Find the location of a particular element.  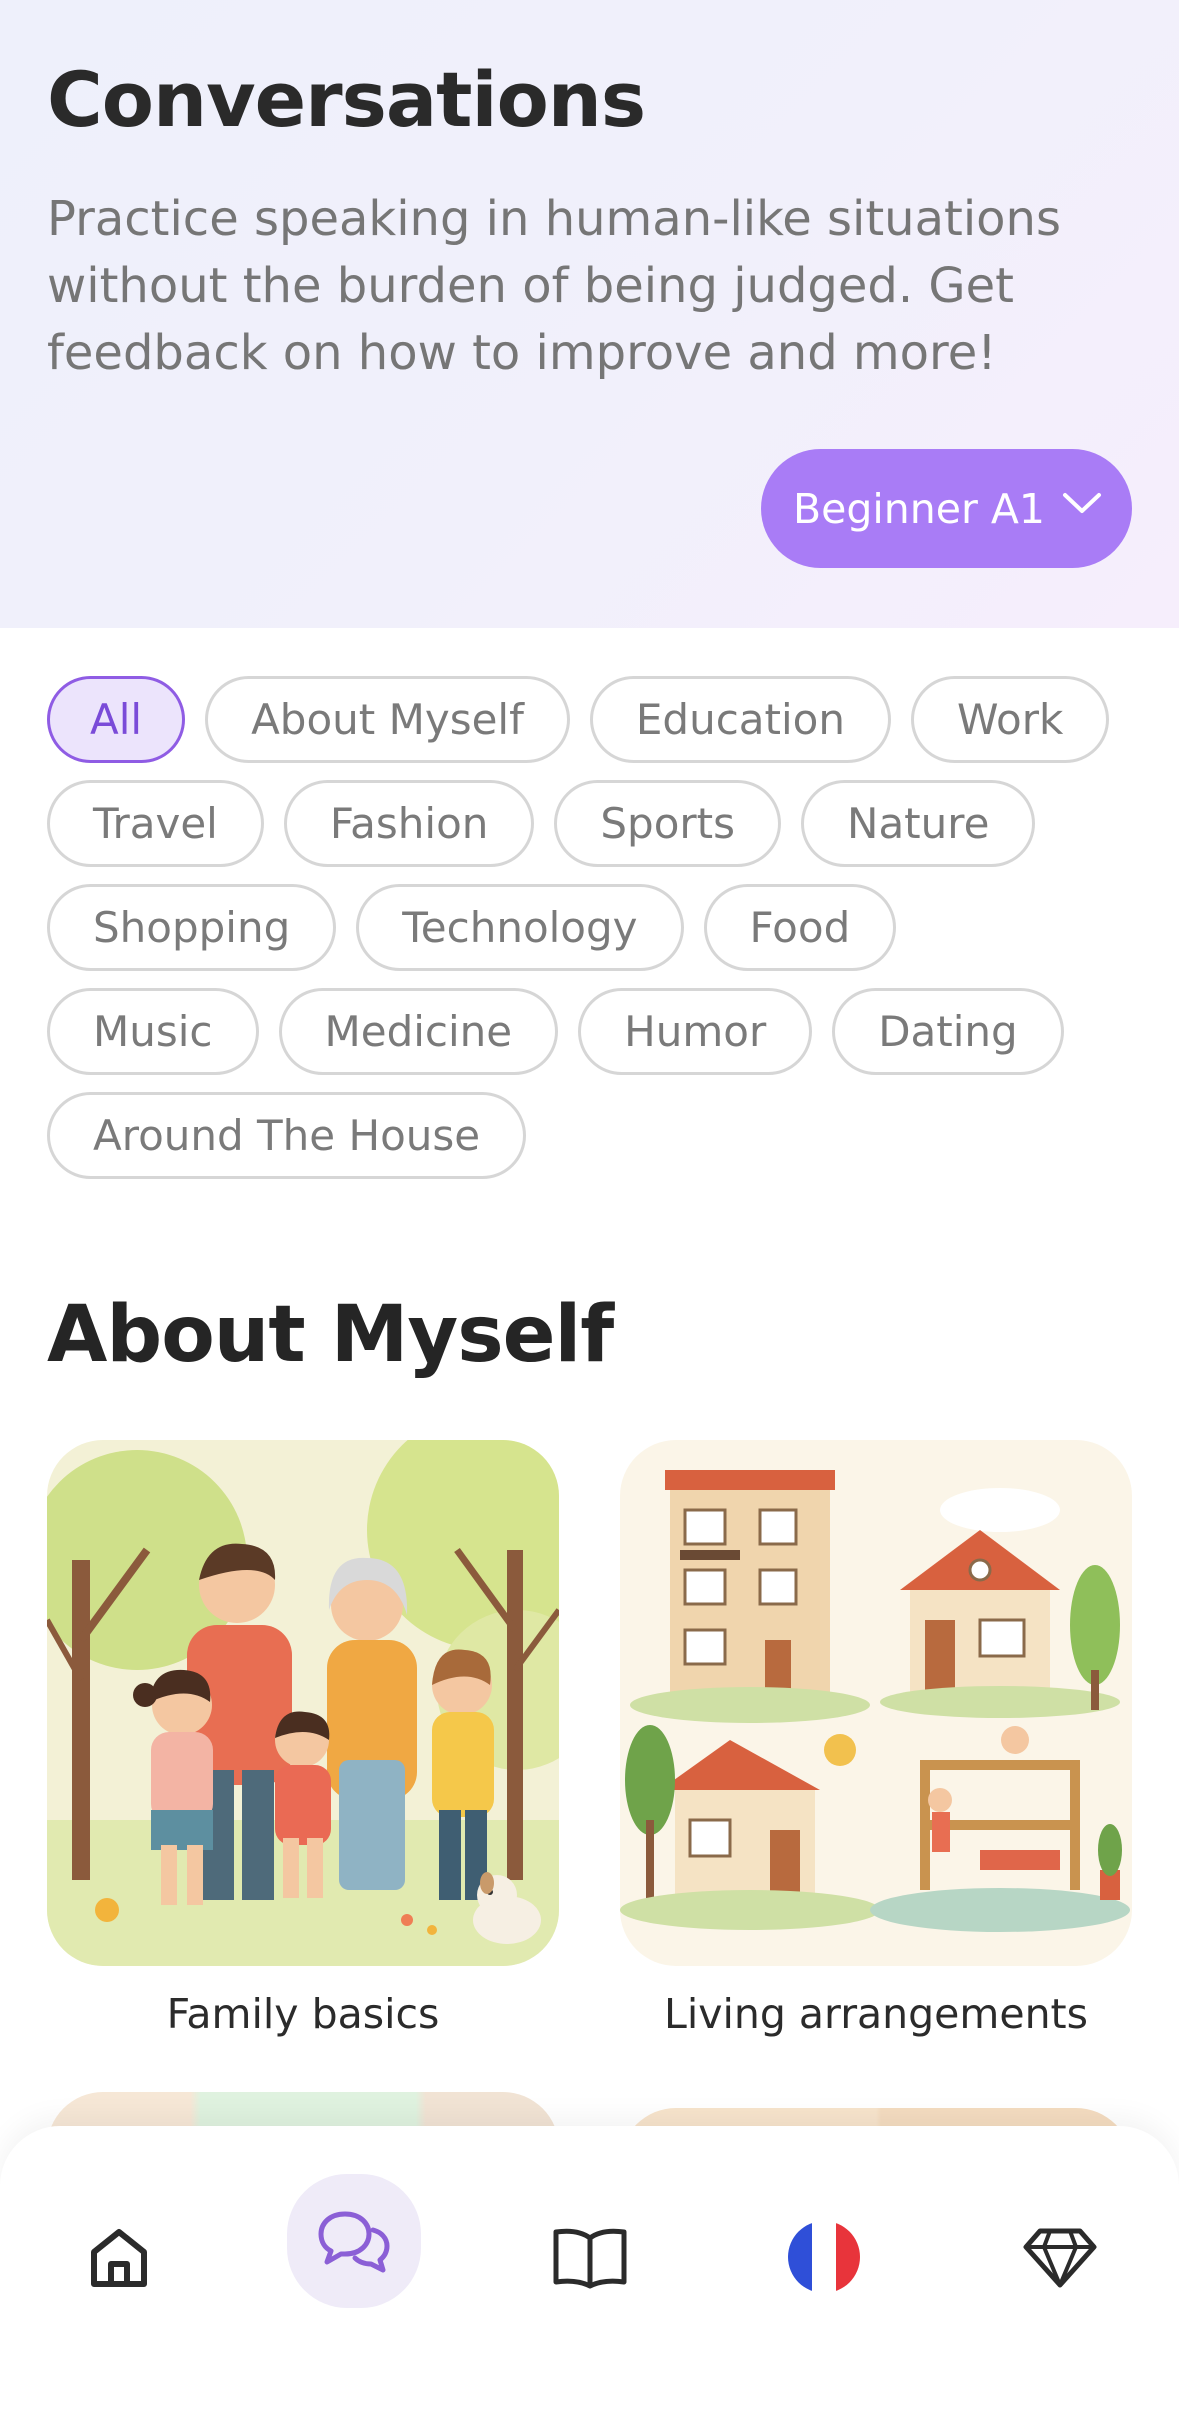

book-icon is located at coordinates (590, 2258).